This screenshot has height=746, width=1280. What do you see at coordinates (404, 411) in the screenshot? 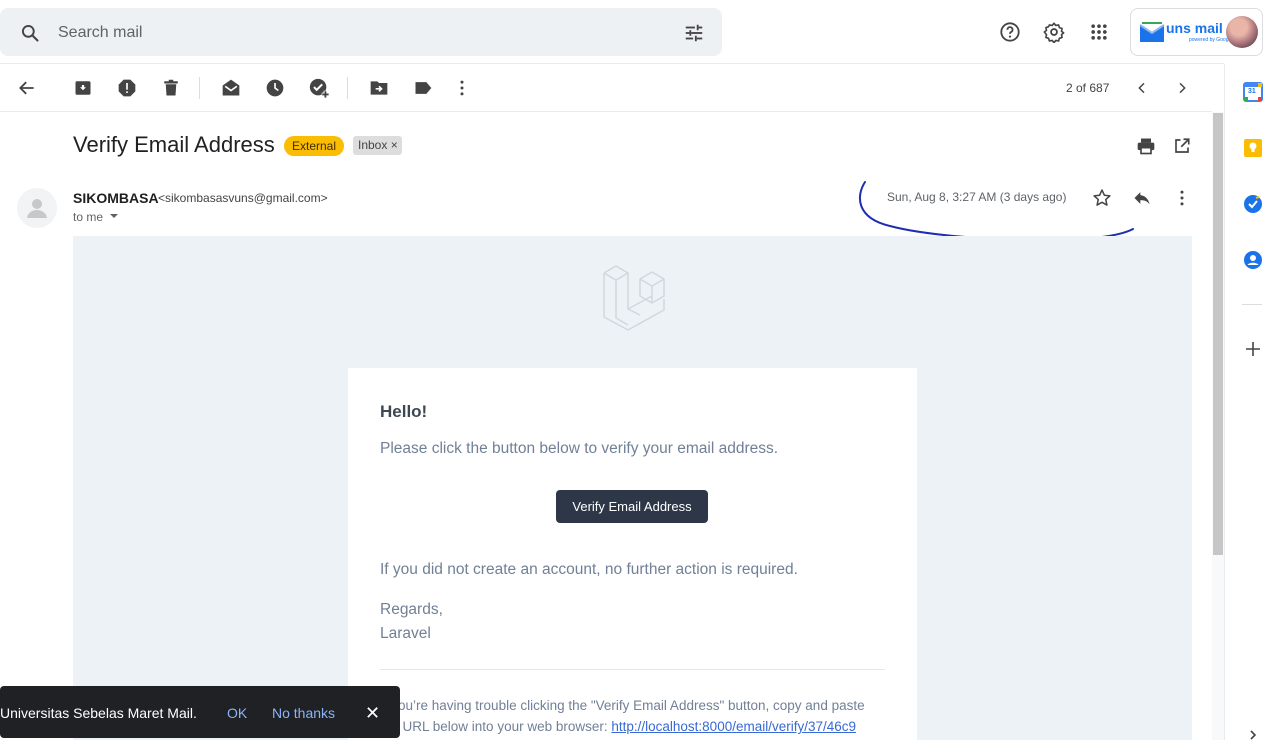
I see `email-greeting: Hello!` at bounding box center [404, 411].